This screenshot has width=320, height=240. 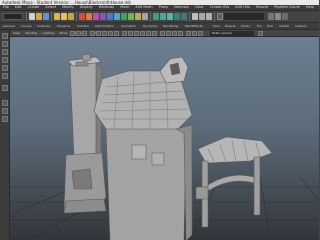 What do you see at coordinates (5, 76) in the screenshot?
I see `scale-tool-icon` at bounding box center [5, 76].